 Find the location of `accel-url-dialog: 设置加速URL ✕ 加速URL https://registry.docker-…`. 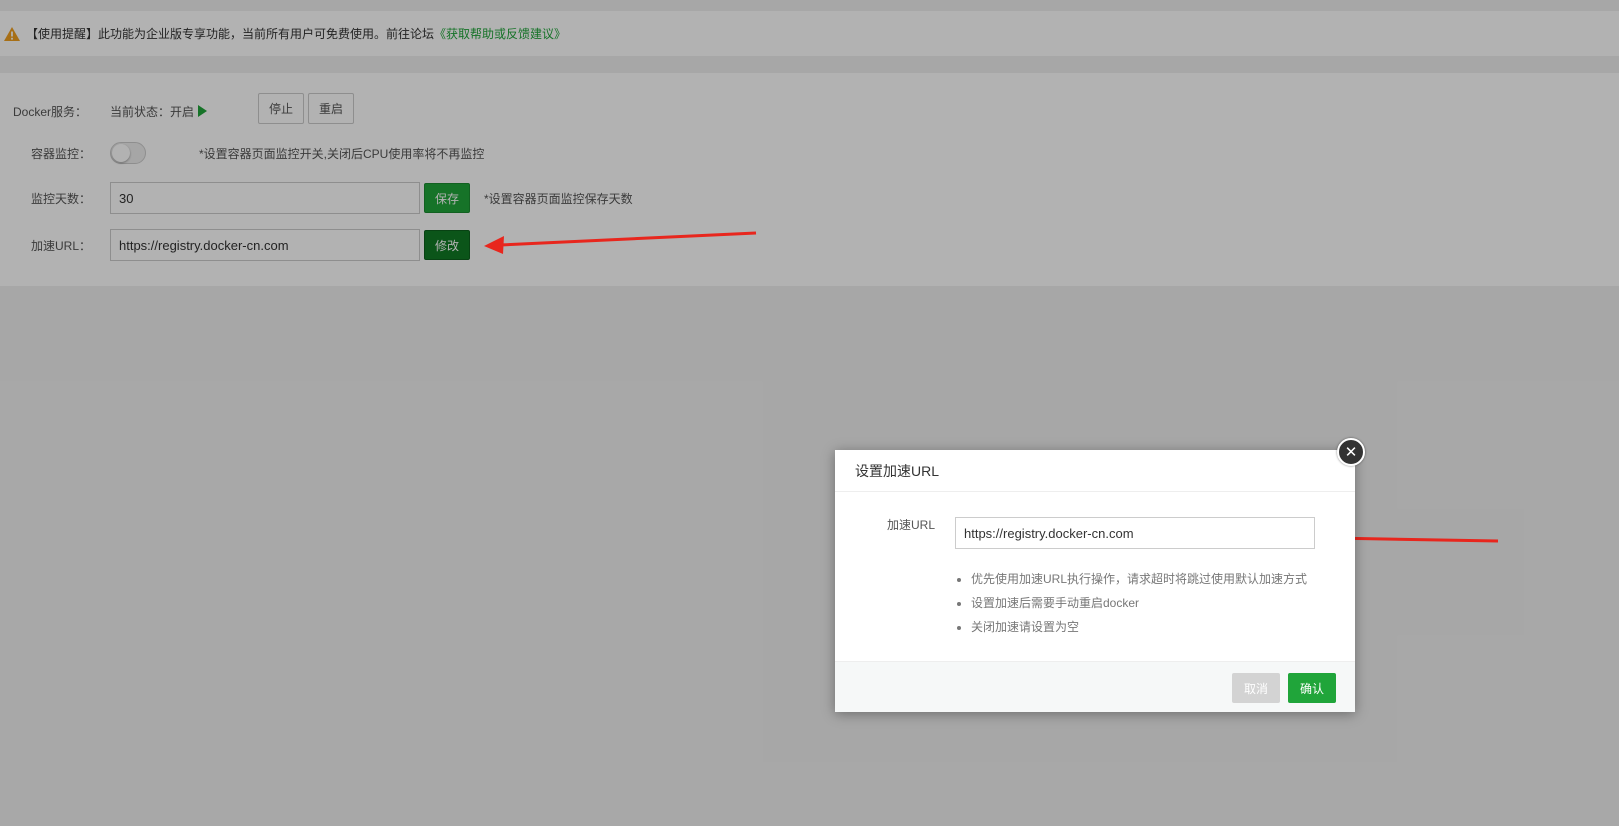

accel-url-dialog: 设置加速URL ✕ 加速URL https://registry.docker-… is located at coordinates (1100, 575).